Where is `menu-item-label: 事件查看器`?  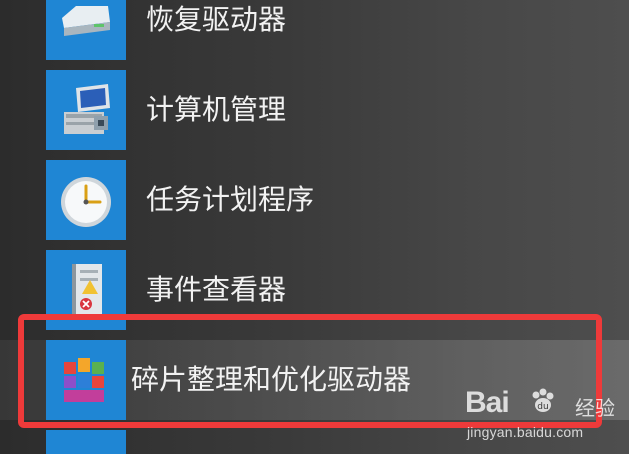
menu-item-label: 事件查看器 is located at coordinates (216, 289).